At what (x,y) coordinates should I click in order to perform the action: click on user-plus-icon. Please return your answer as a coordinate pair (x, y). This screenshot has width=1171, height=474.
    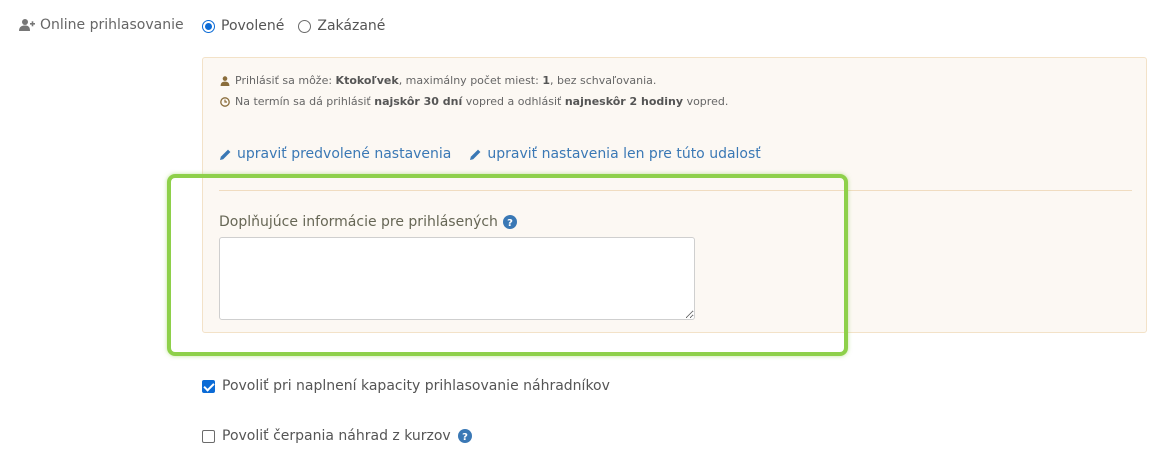
    Looking at the image, I should click on (27, 25).